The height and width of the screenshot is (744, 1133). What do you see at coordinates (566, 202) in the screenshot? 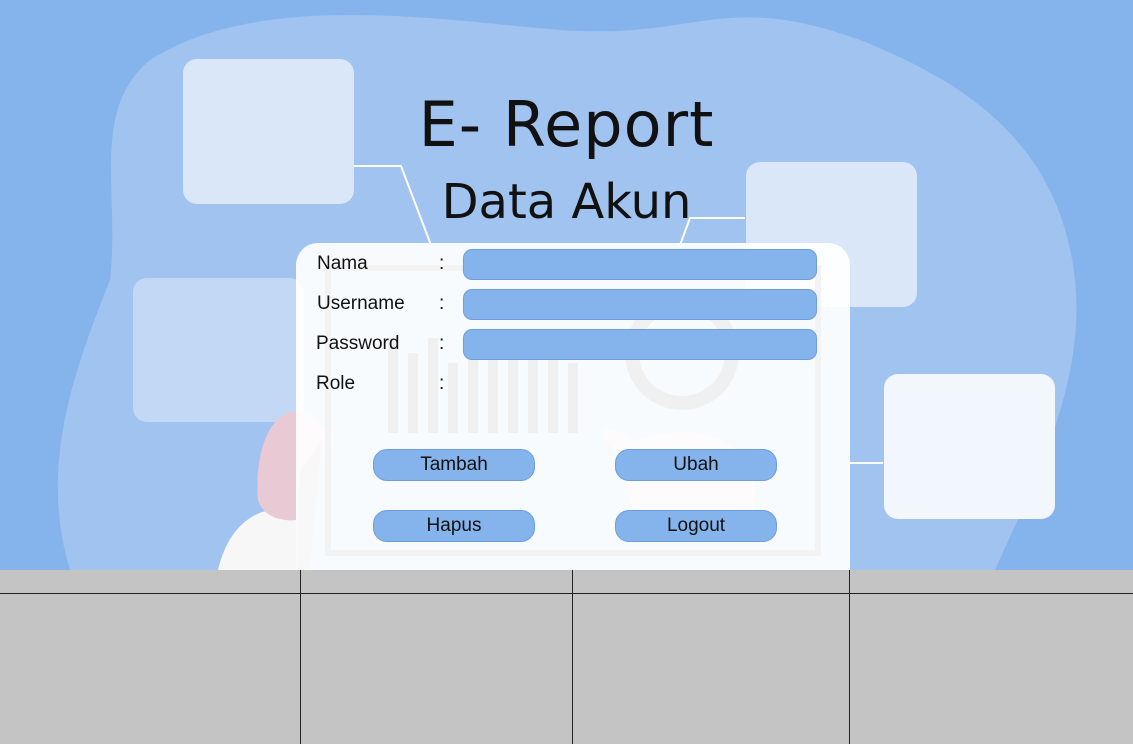
I see `page-title: Data Akun` at bounding box center [566, 202].